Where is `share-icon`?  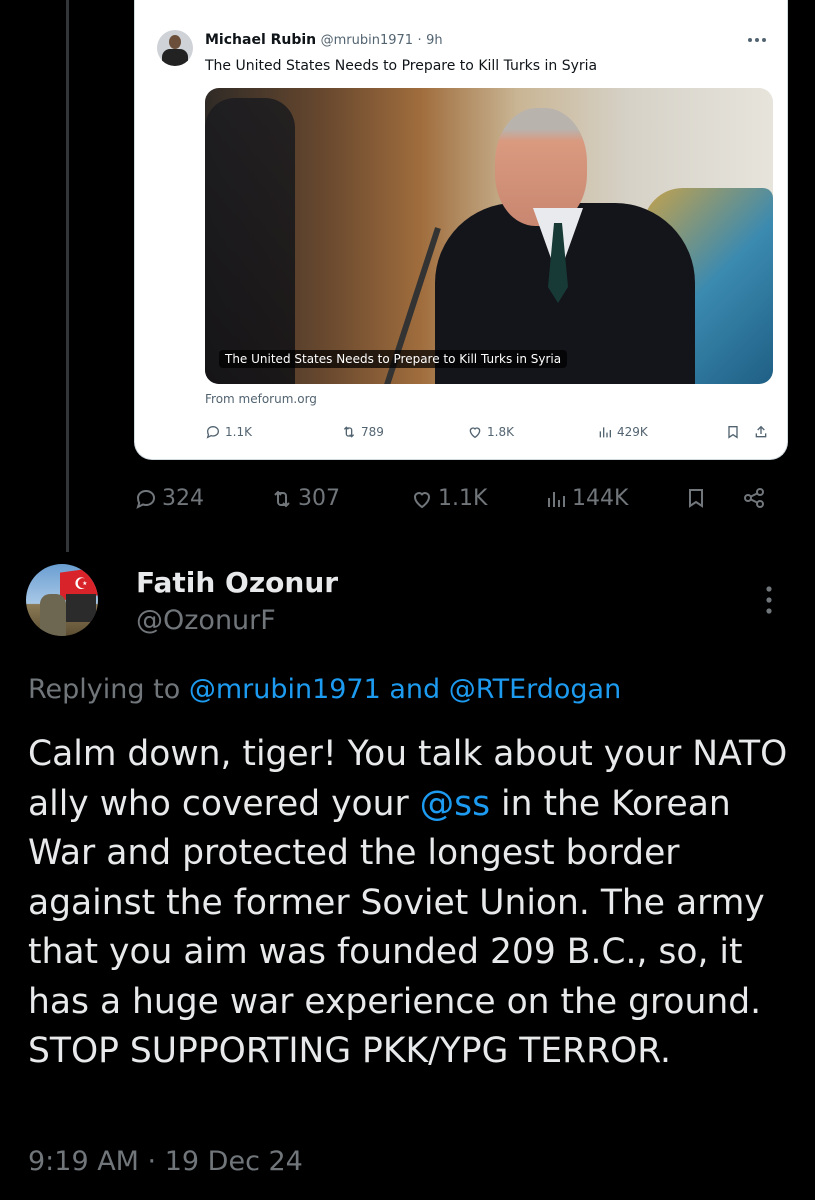
share-icon is located at coordinates (761, 431).